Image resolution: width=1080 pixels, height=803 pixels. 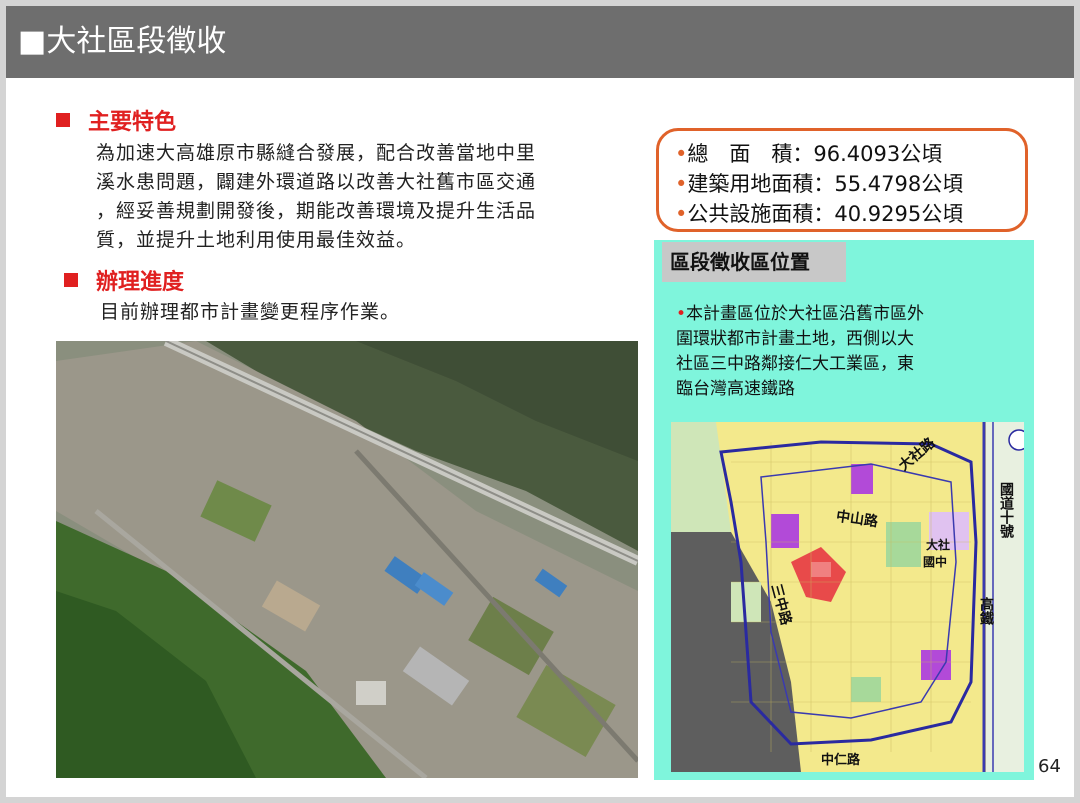 What do you see at coordinates (316, 211) in the screenshot?
I see `features-line: ，經妥善規劃開發後，期能改善環境及提升生活品` at bounding box center [316, 211].